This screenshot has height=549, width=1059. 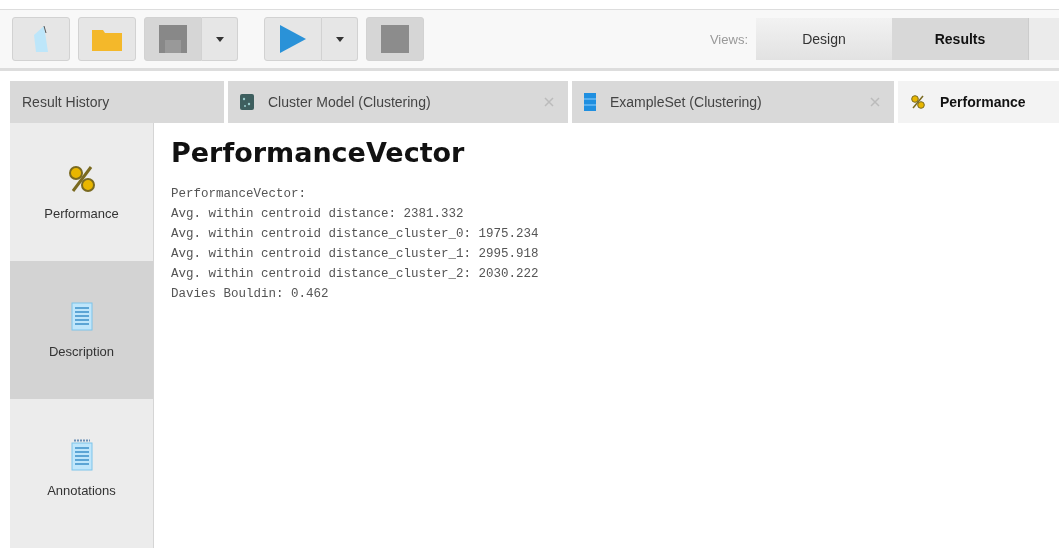 I want to click on result-tab: ExampleSet (Clustering), so click(x=733, y=102).